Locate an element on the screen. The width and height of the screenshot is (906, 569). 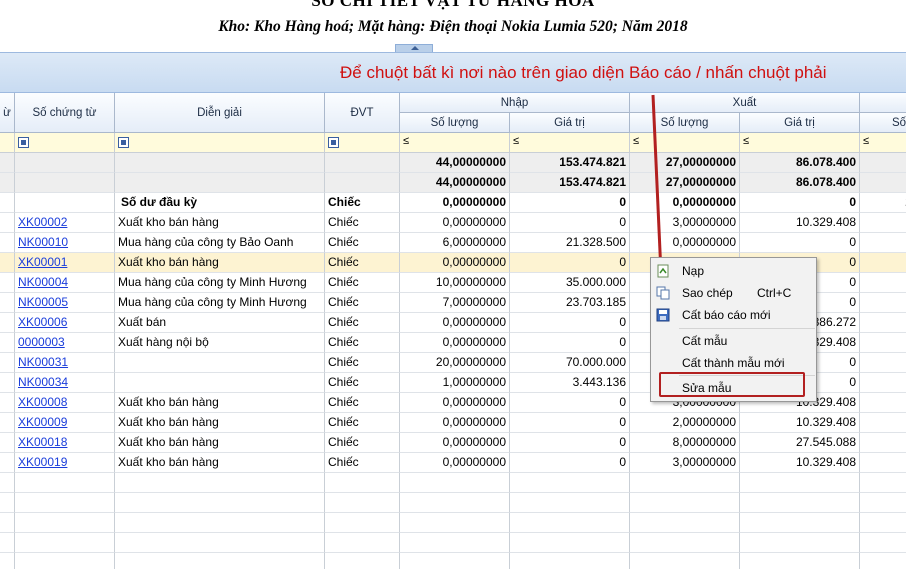
menu-label: Nạp is located at coordinates (693, 271).